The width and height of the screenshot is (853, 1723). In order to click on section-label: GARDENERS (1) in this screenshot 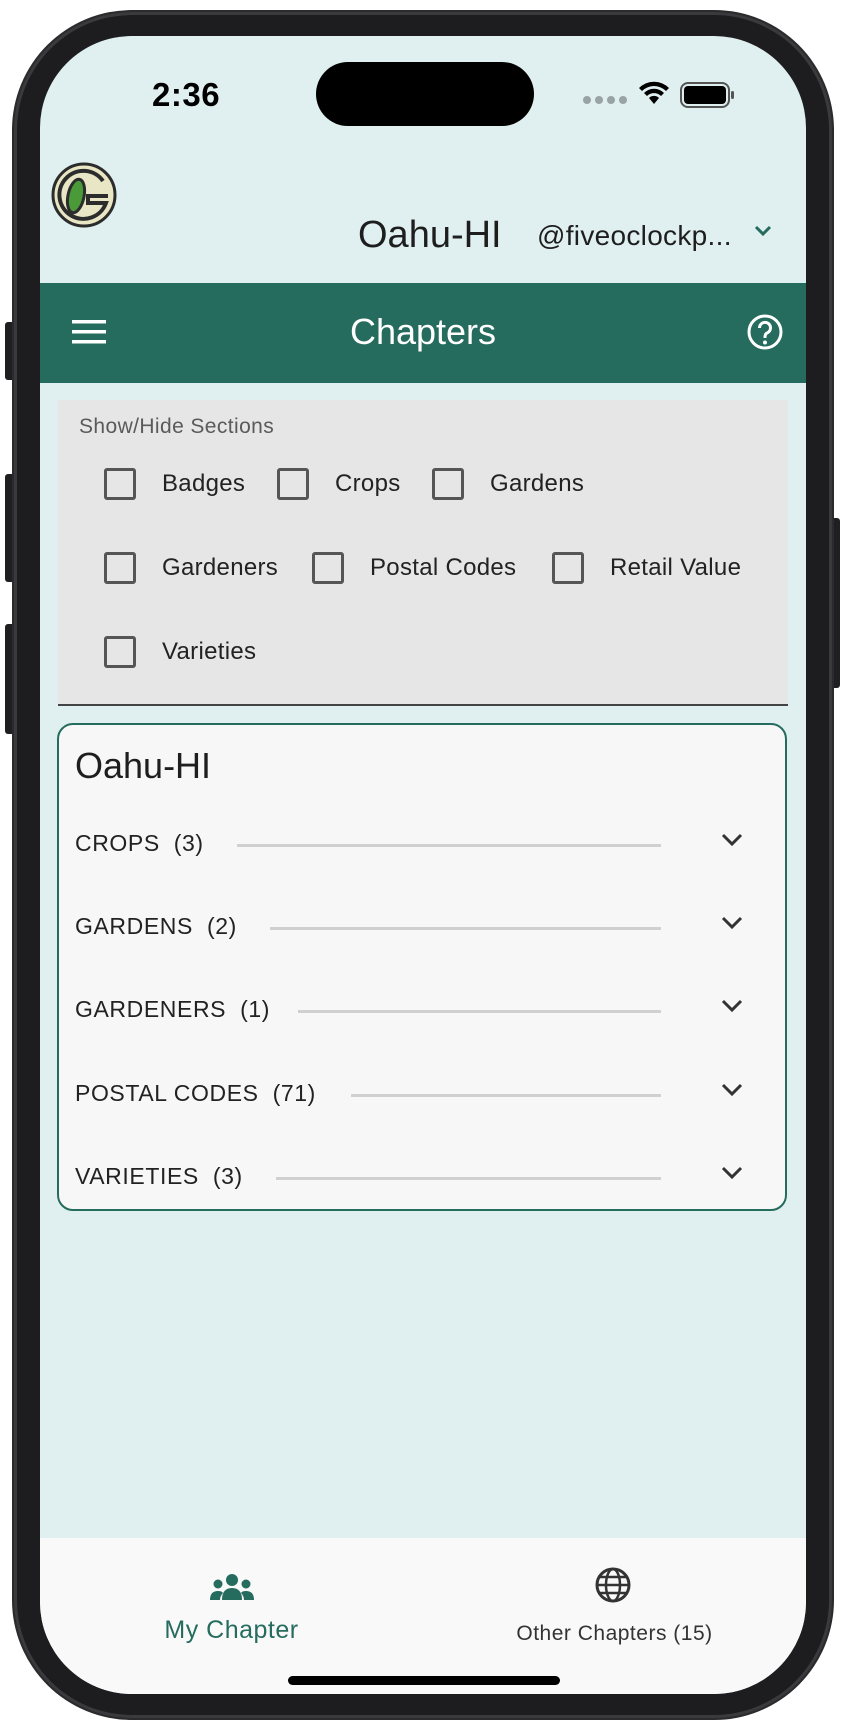, I will do `click(172, 1009)`.